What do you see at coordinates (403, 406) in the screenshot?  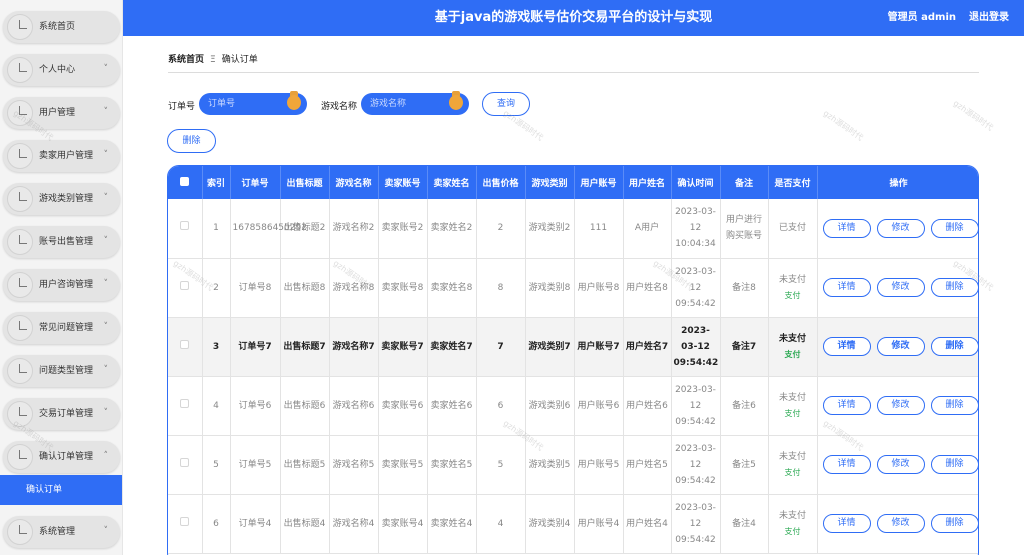 I see `cell-seller-acc: 卖家账号6` at bounding box center [403, 406].